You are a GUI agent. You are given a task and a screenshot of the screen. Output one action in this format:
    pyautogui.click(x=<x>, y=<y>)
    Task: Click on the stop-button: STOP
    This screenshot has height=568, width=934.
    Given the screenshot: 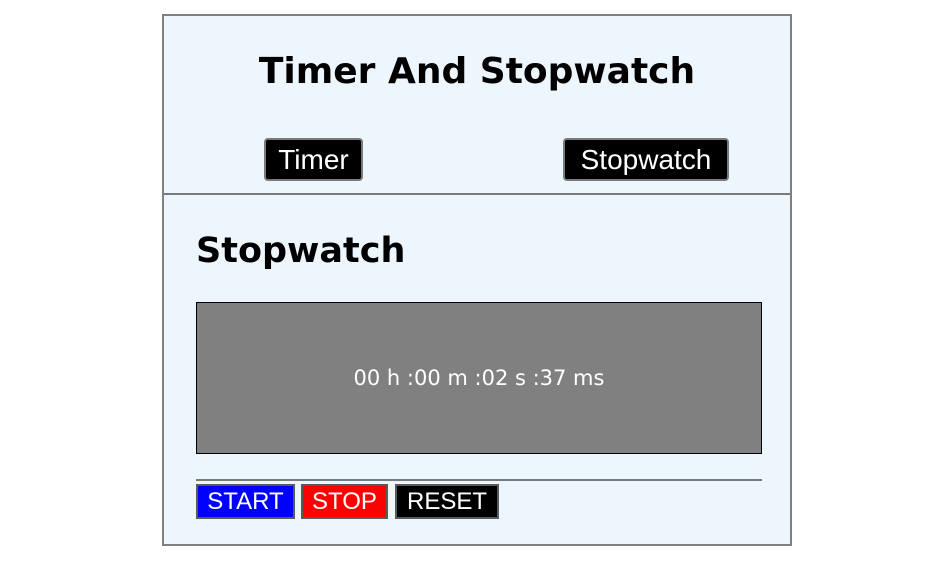 What is the action you would take?
    pyautogui.click(x=344, y=501)
    